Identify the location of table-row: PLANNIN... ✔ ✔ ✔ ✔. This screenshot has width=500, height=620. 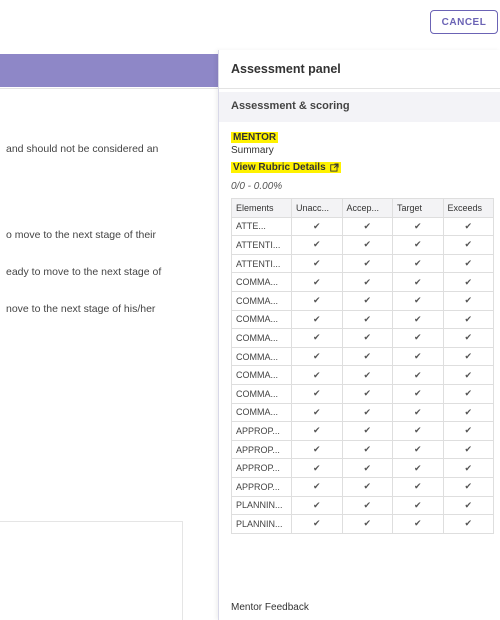
(362, 505).